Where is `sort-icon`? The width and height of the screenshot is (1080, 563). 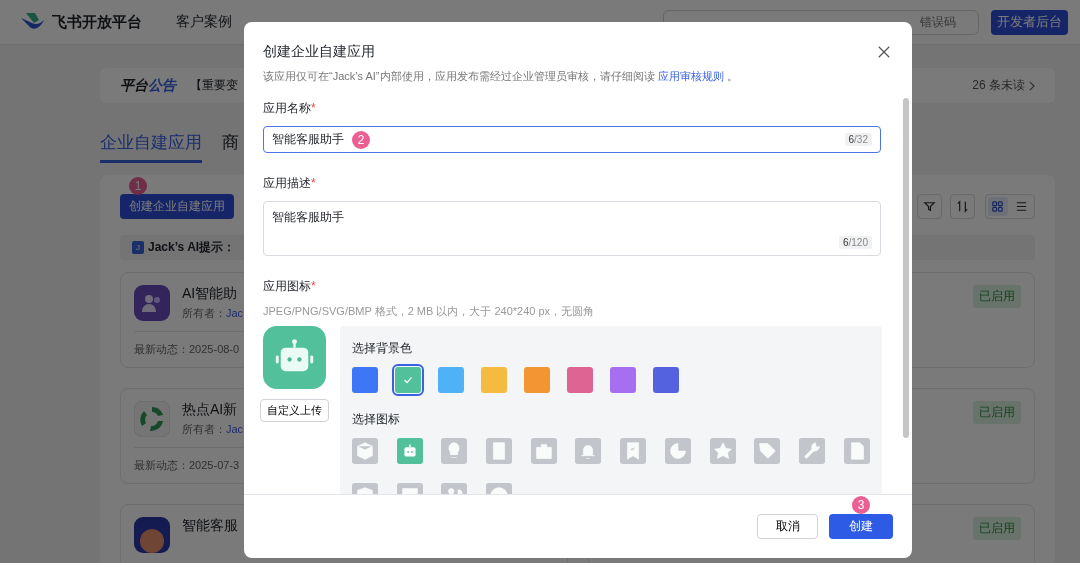
sort-icon is located at coordinates (962, 206).